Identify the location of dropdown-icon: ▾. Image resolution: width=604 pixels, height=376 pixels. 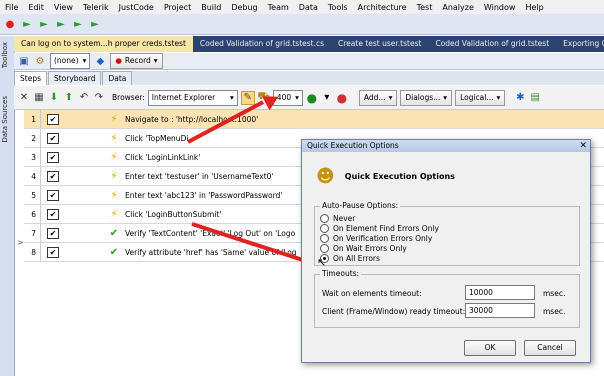
(327, 98).